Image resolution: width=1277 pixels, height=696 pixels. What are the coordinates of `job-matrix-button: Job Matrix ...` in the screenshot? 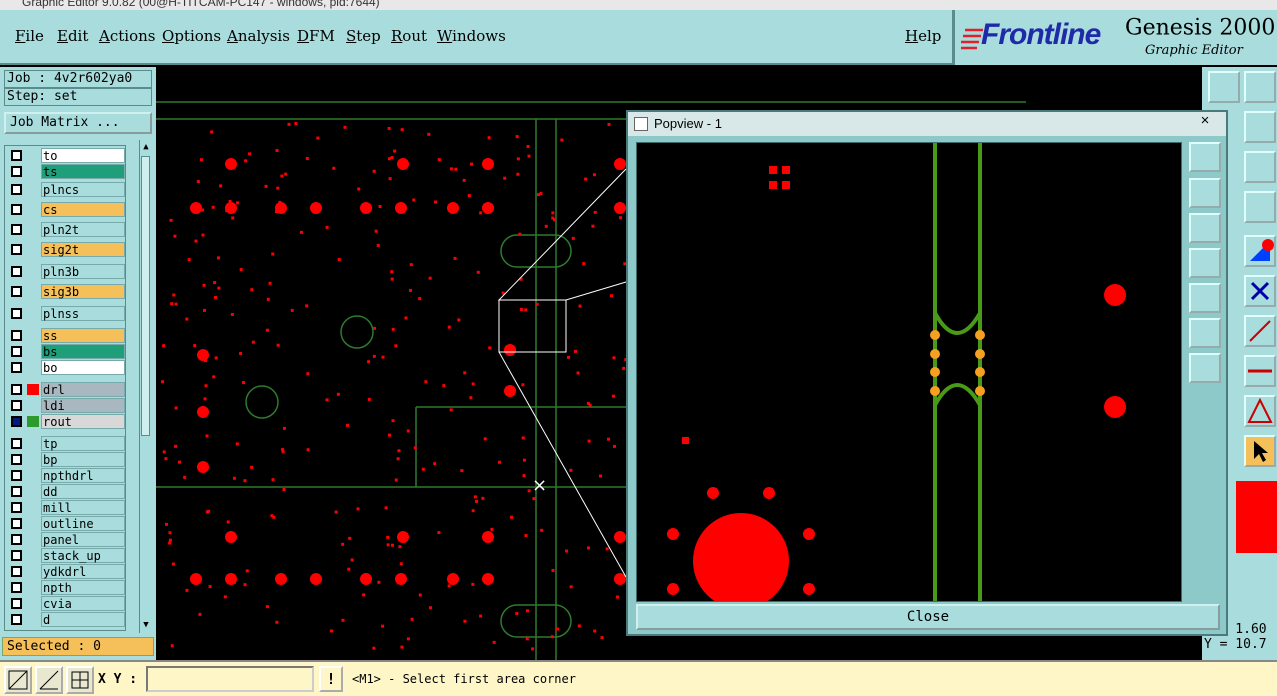 It's located at (78, 123).